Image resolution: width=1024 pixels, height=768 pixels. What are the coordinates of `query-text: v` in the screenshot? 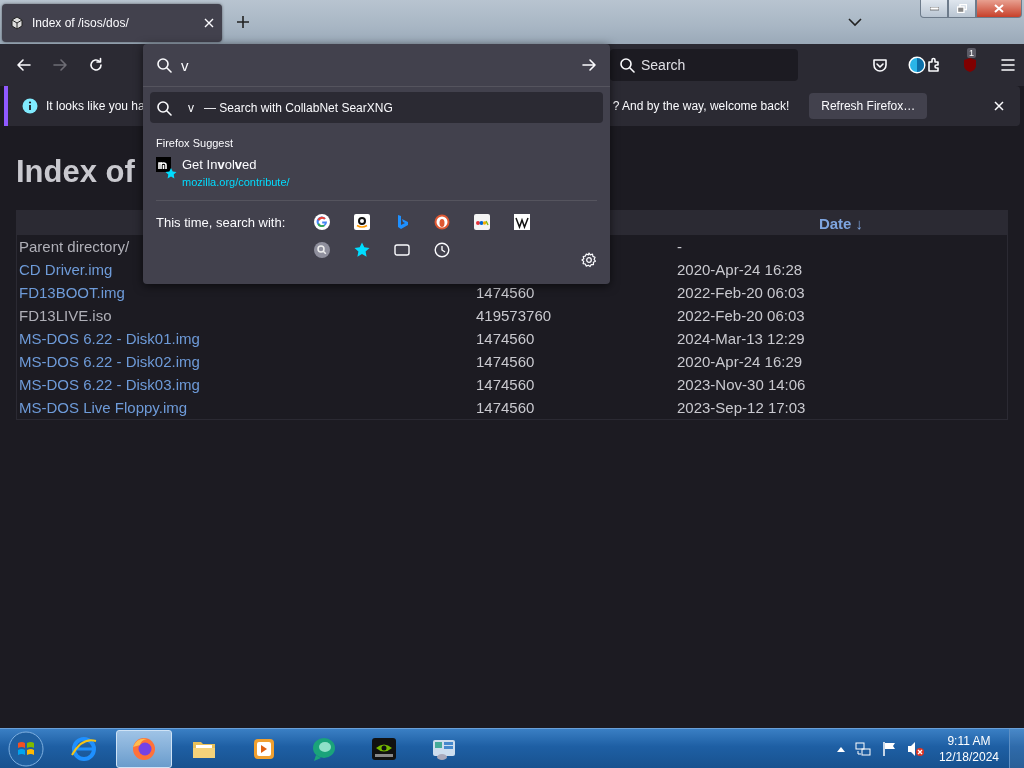 It's located at (191, 107).